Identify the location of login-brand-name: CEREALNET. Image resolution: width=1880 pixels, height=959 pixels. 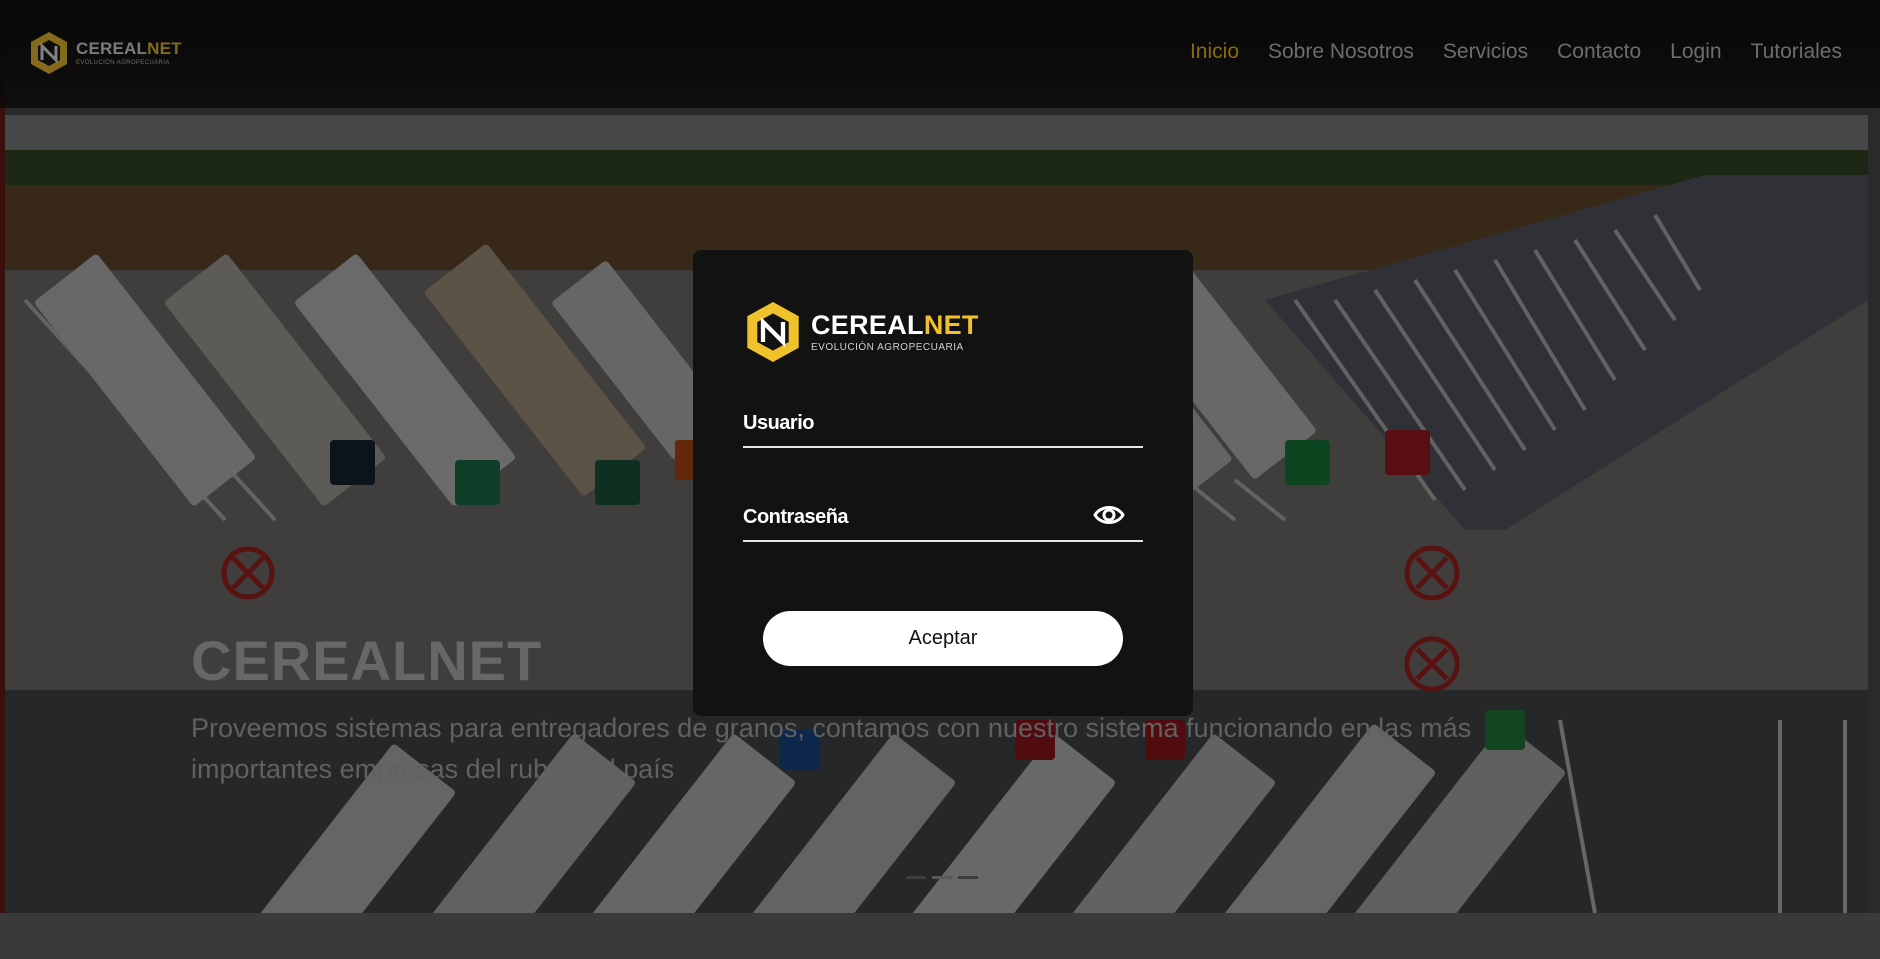
(895, 324).